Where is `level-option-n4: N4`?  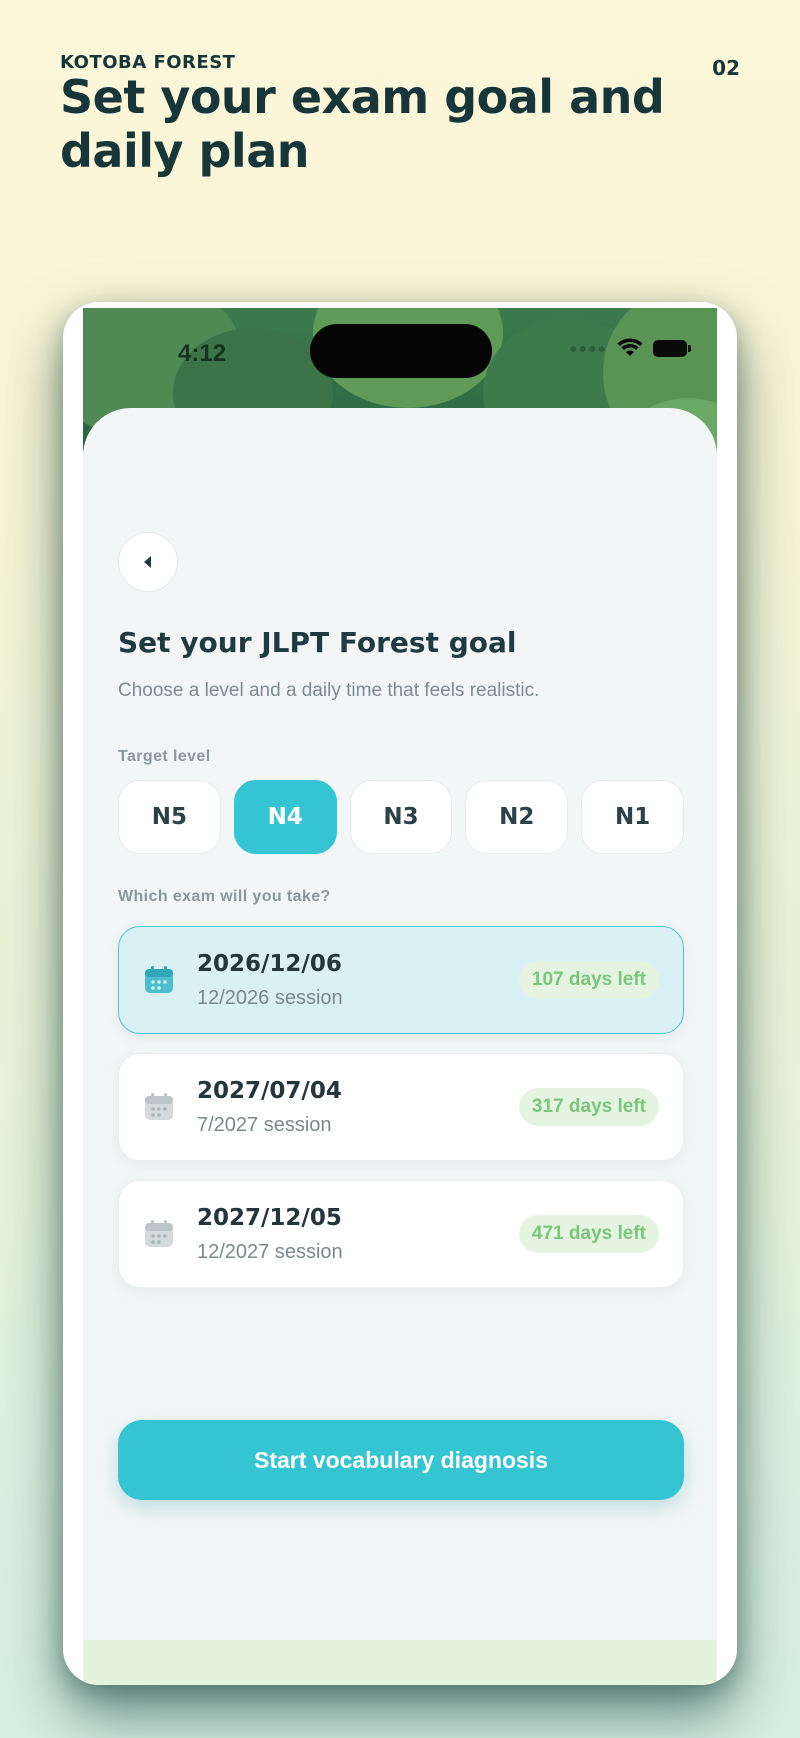 level-option-n4: N4 is located at coordinates (285, 817).